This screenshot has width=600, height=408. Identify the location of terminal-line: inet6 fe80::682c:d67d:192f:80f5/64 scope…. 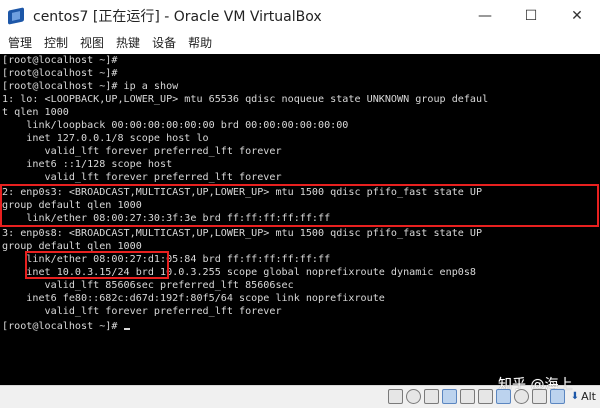
(193, 298).